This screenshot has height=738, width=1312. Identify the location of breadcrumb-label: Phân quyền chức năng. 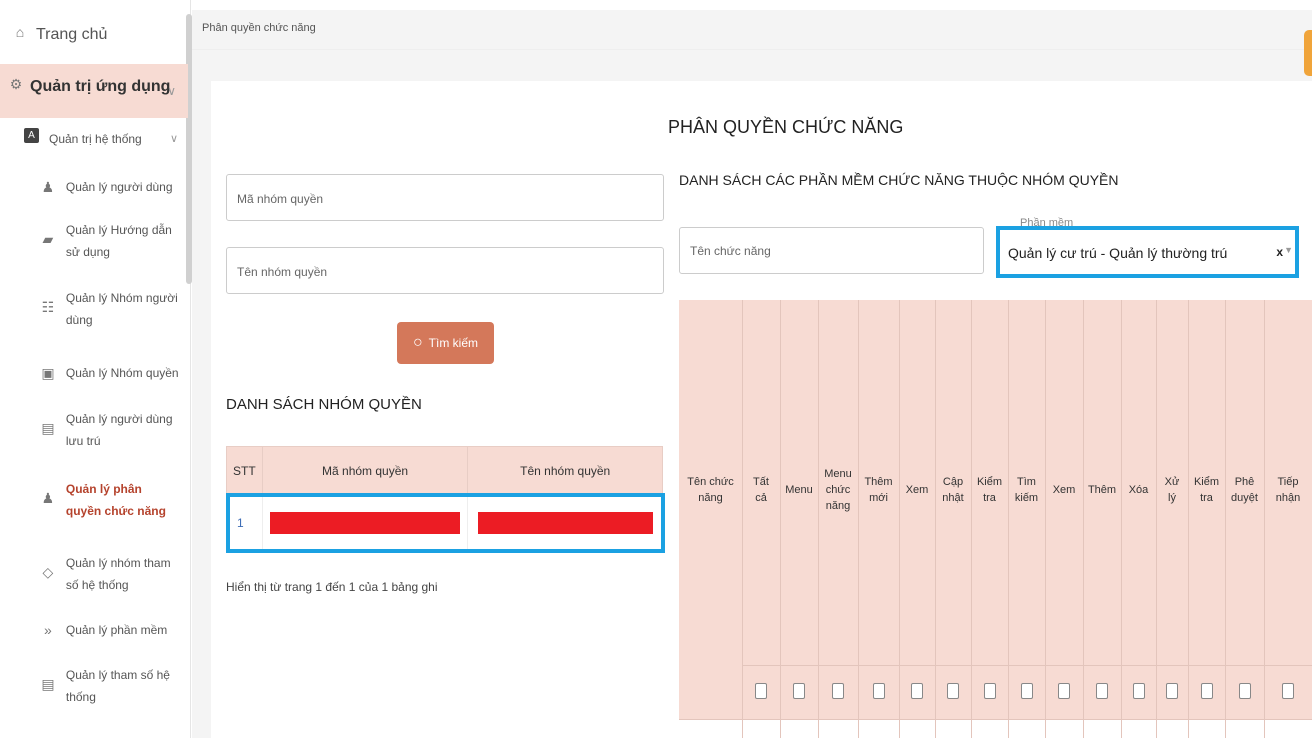
(259, 28).